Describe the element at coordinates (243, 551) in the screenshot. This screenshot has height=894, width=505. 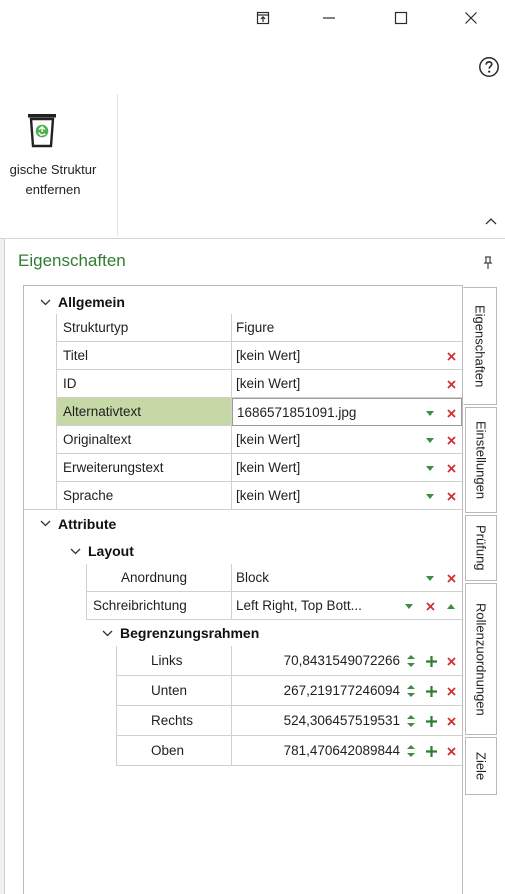
I see `group-layout: Layout` at that location.